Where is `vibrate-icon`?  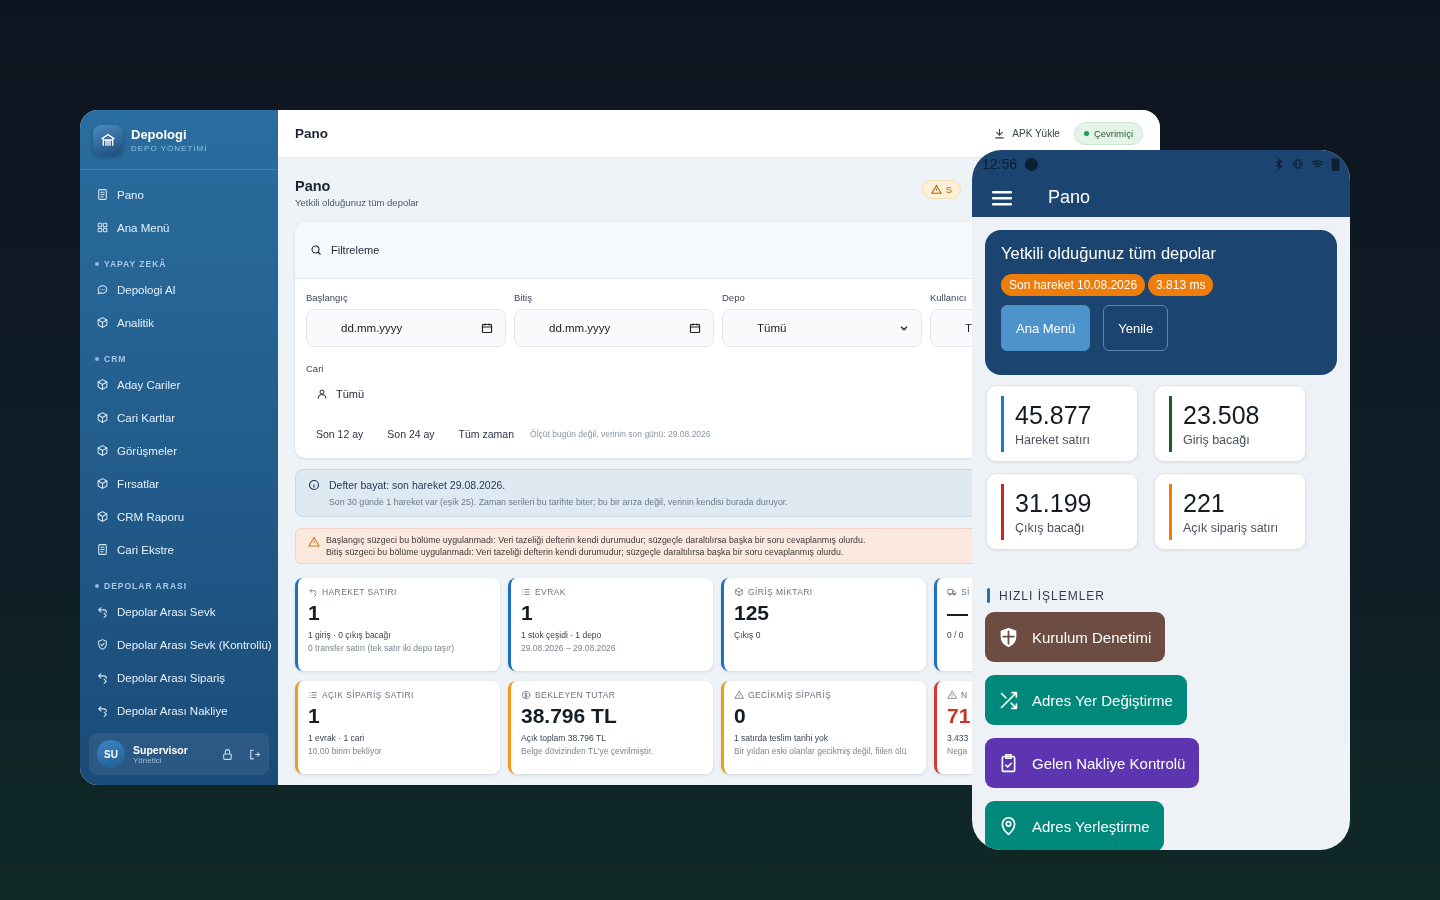
vibrate-icon is located at coordinates (1298, 164).